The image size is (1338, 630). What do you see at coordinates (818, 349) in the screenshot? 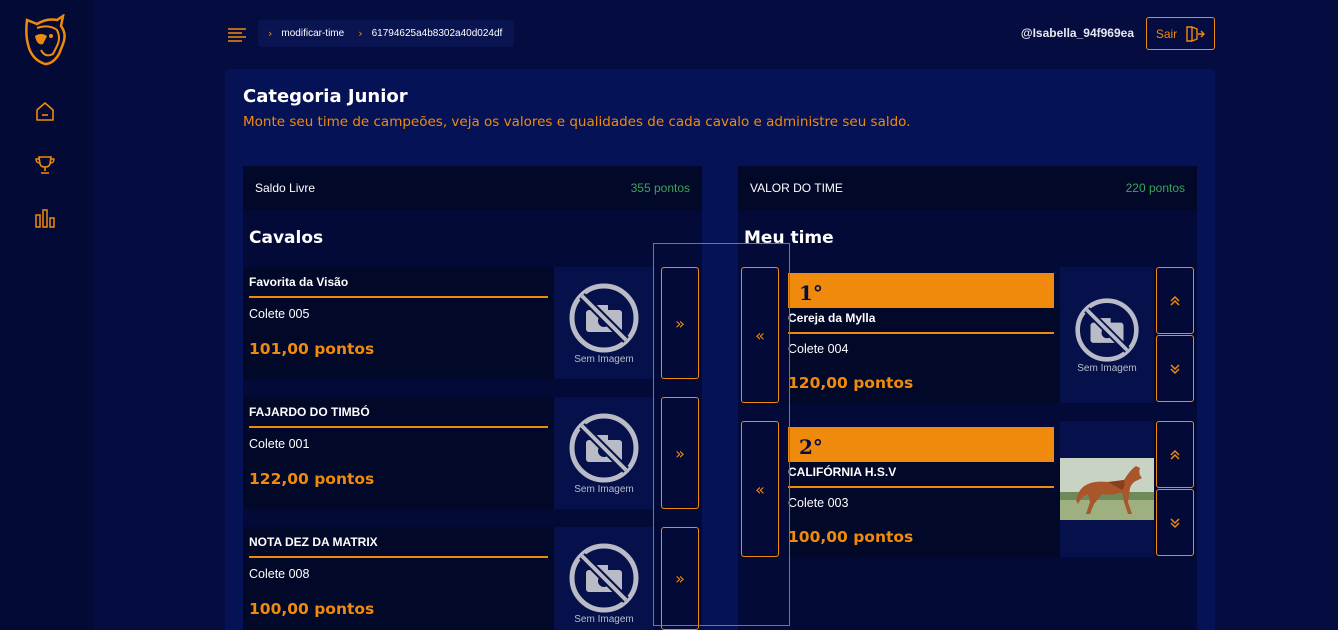
I see `horse-colete: Colete 004` at bounding box center [818, 349].